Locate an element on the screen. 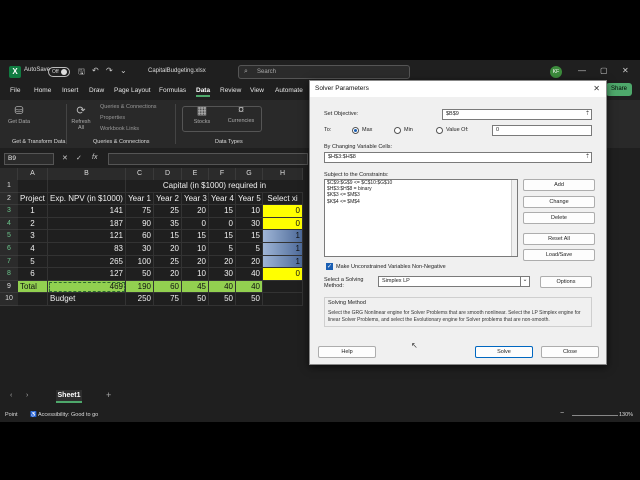 This screenshot has height=480, width=640. cell-g4: 30 is located at coordinates (249, 224).